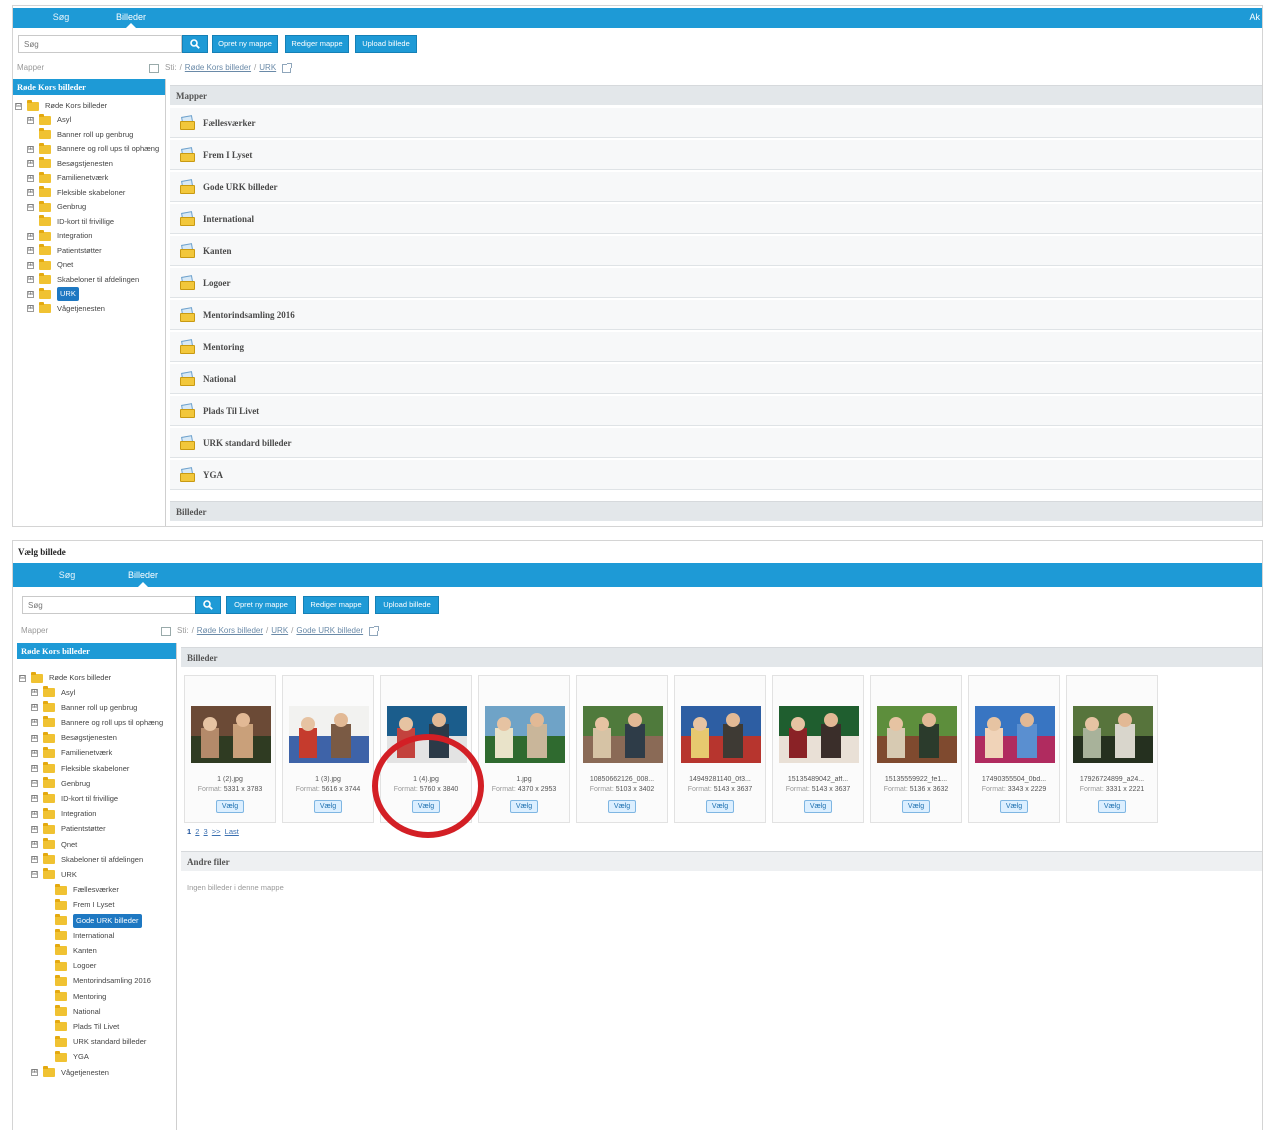 The image size is (1267, 1130). I want to click on folder-row: Frem I Lyset, so click(716, 155).